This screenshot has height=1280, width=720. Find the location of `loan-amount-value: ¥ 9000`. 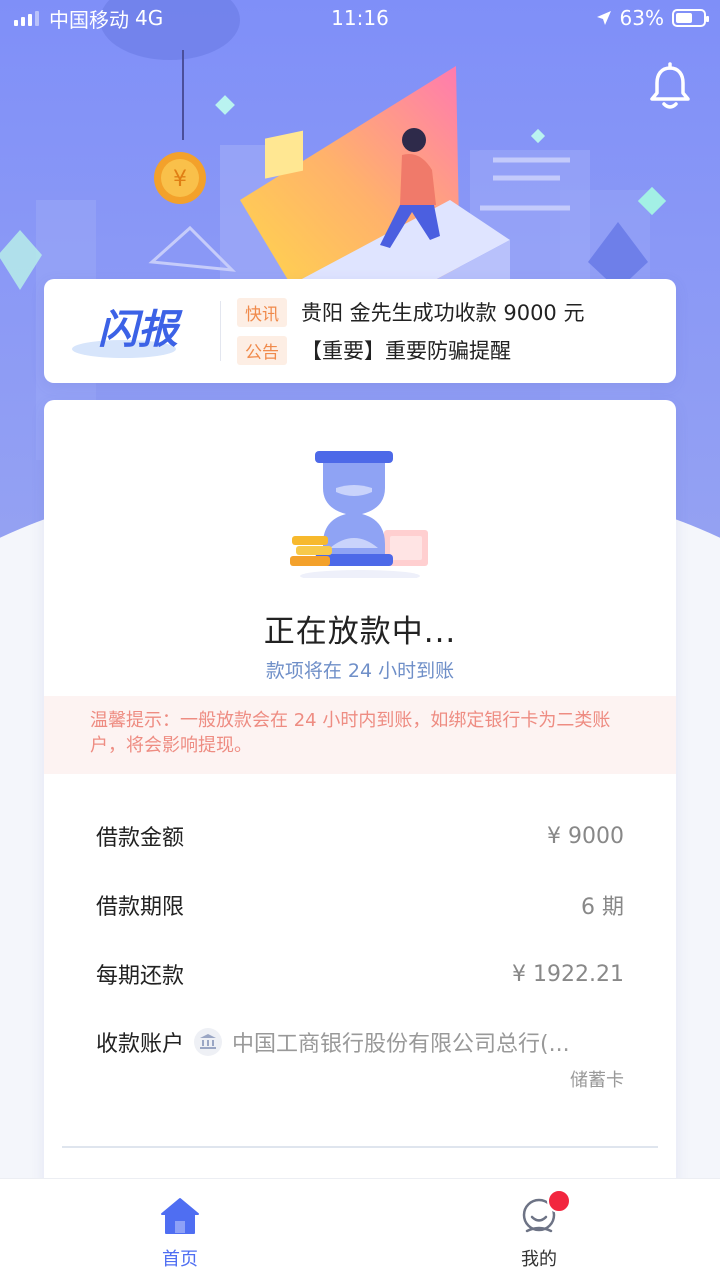

loan-amount-value: ¥ 9000 is located at coordinates (585, 836).